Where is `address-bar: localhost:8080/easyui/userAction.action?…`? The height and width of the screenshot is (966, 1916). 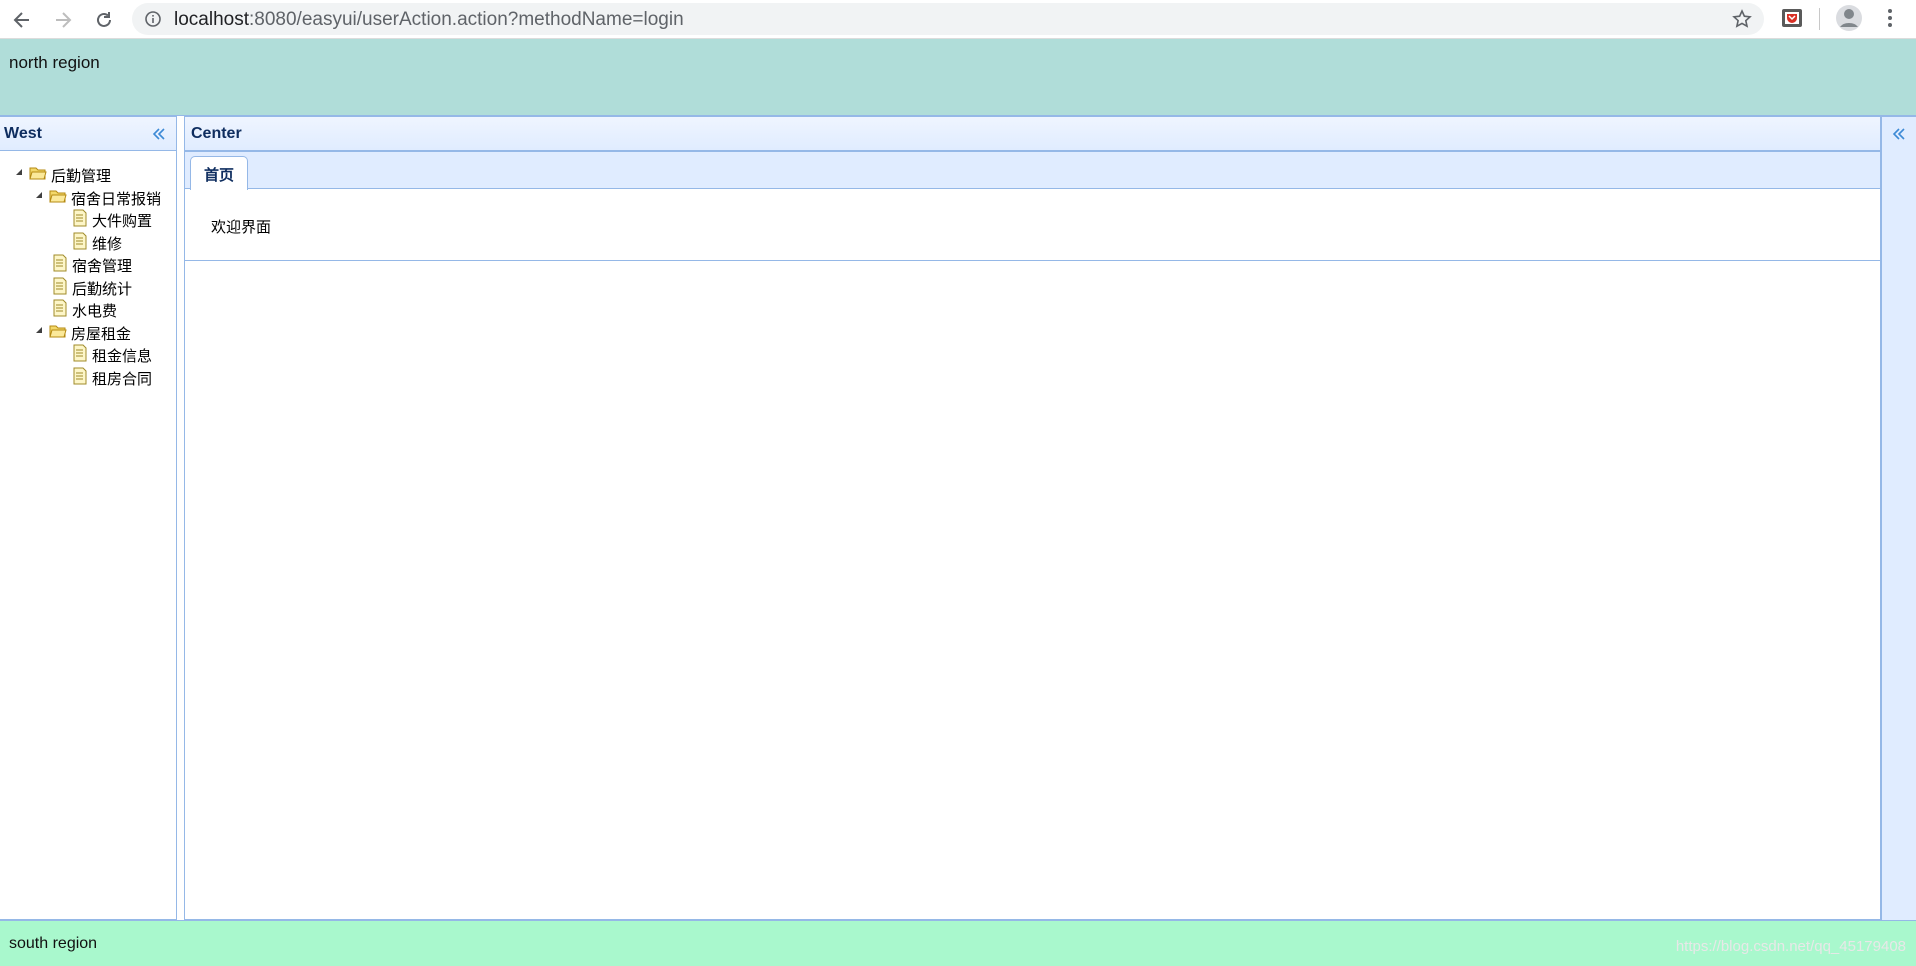 address-bar: localhost:8080/easyui/userAction.action?… is located at coordinates (948, 19).